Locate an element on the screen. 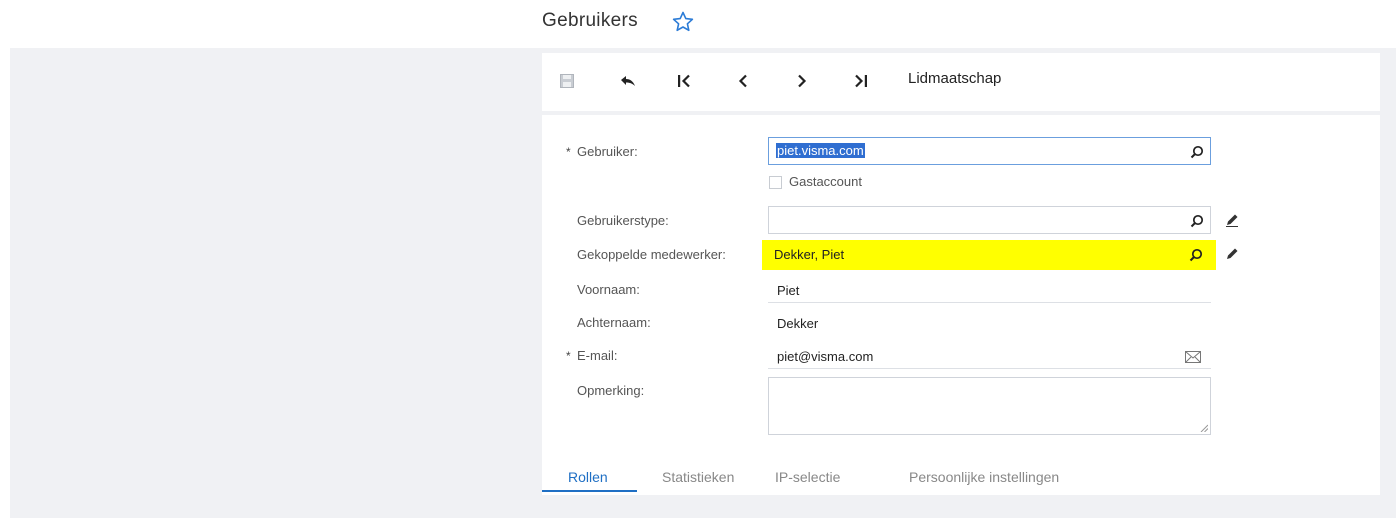  first-record-button is located at coordinates (684, 81).